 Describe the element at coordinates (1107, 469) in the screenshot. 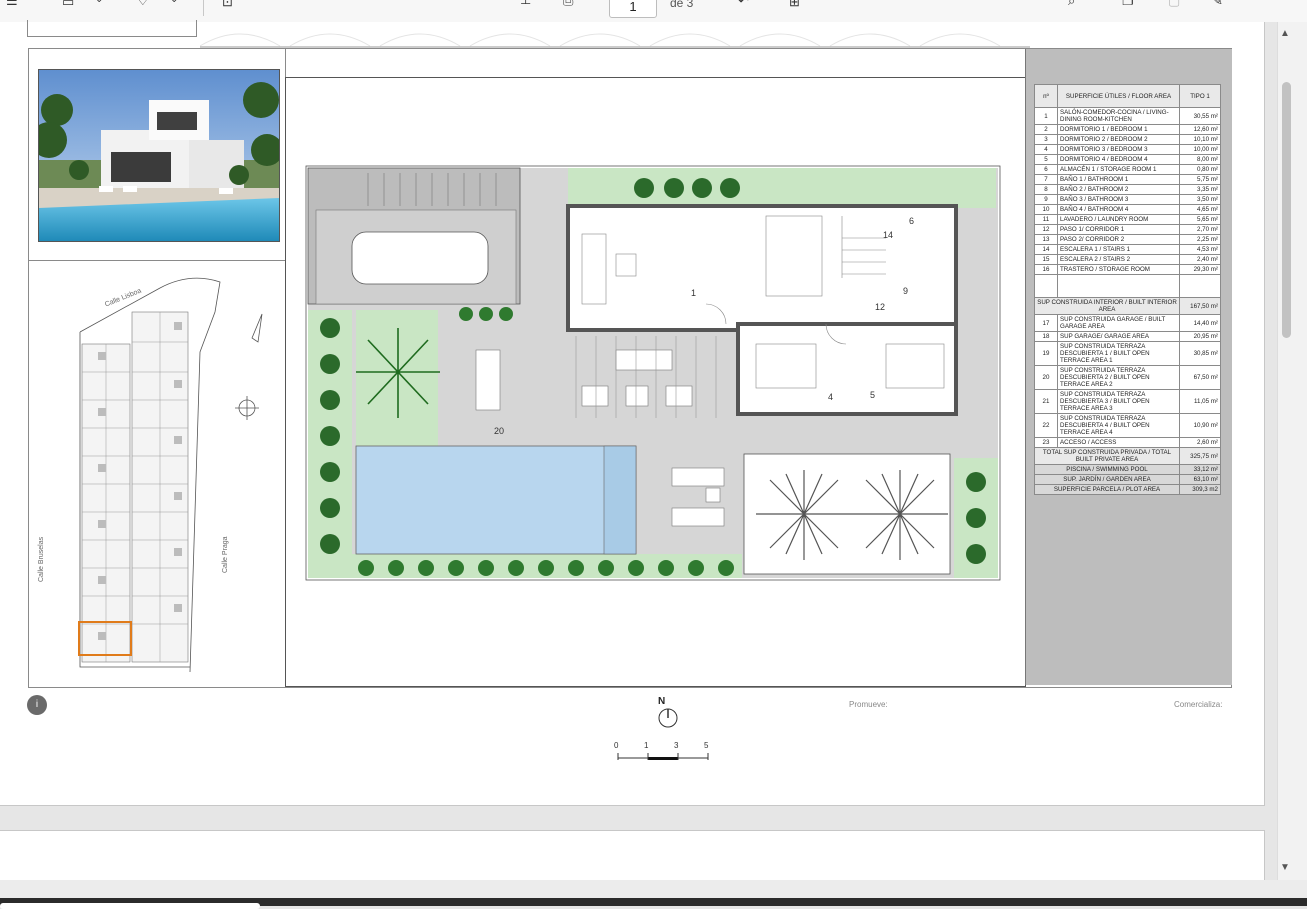

I see `pool-label: PISCINA / SWIMMING POOL` at that location.